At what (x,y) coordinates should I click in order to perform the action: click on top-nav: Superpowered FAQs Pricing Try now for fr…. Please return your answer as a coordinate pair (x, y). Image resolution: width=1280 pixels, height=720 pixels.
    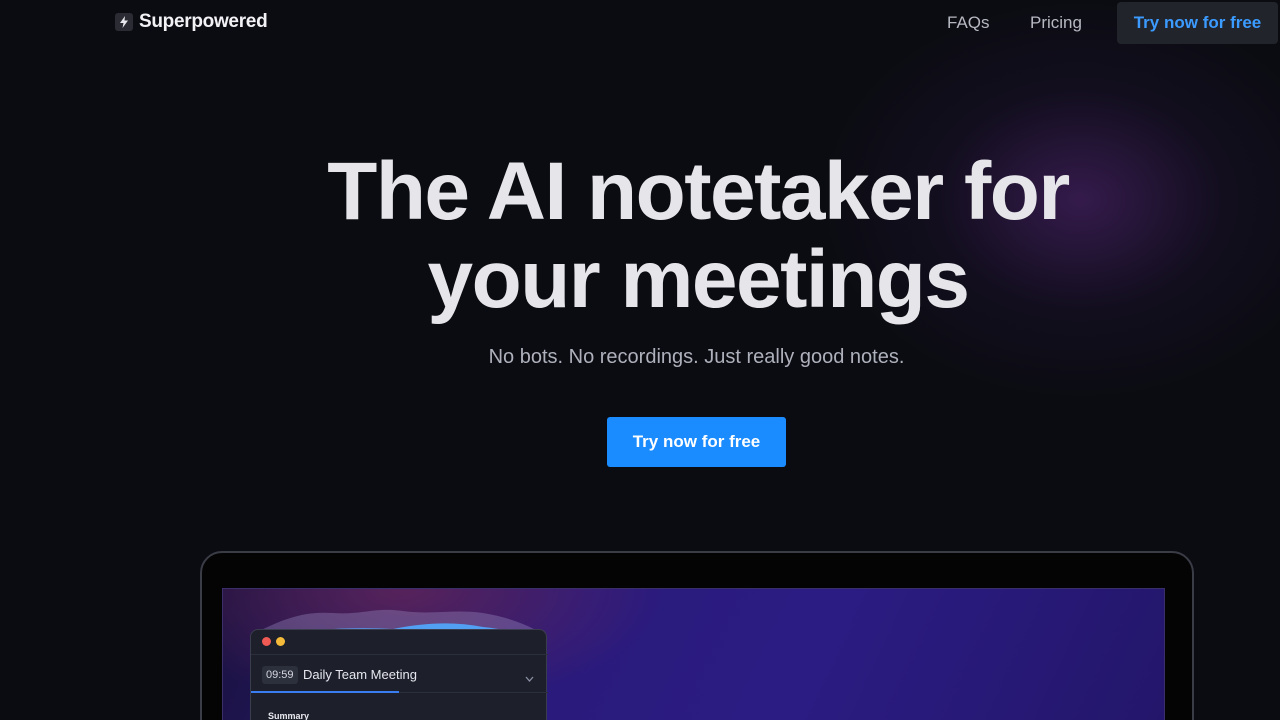
    Looking at the image, I should click on (640, 23).